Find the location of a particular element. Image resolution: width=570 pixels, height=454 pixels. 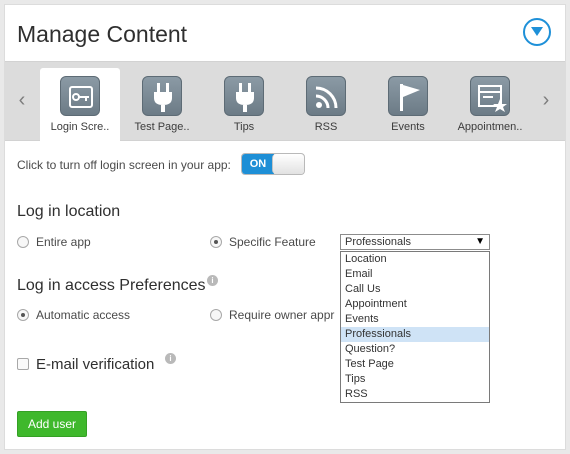

radio-automatic-access is located at coordinates (23, 315).